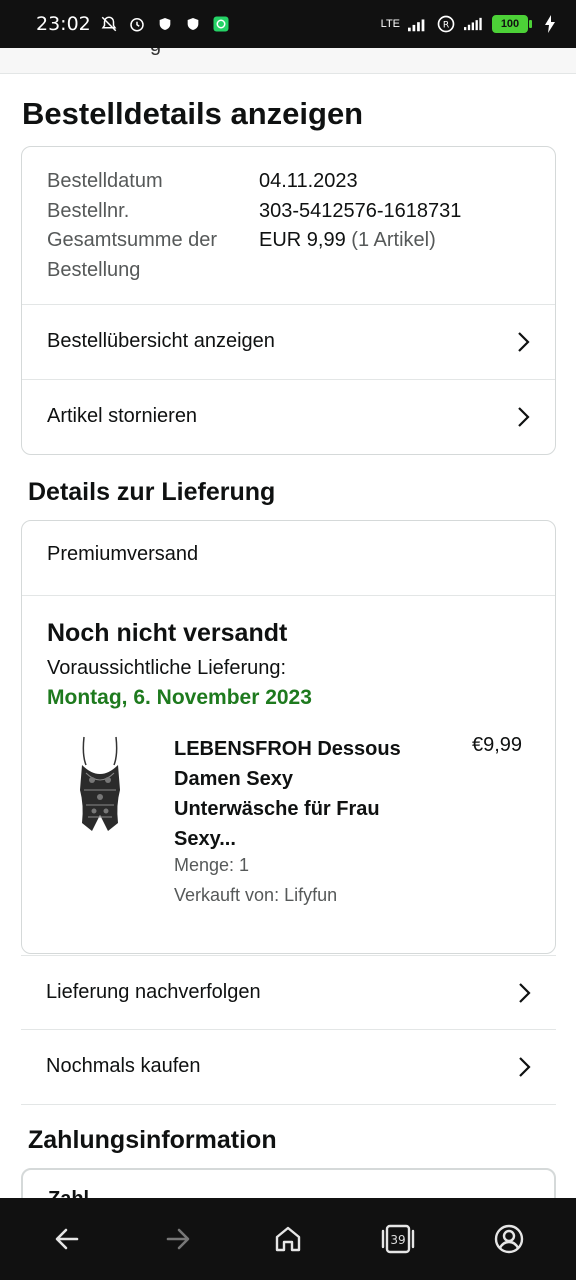  I want to click on app-notification-icon, so click(165, 24).